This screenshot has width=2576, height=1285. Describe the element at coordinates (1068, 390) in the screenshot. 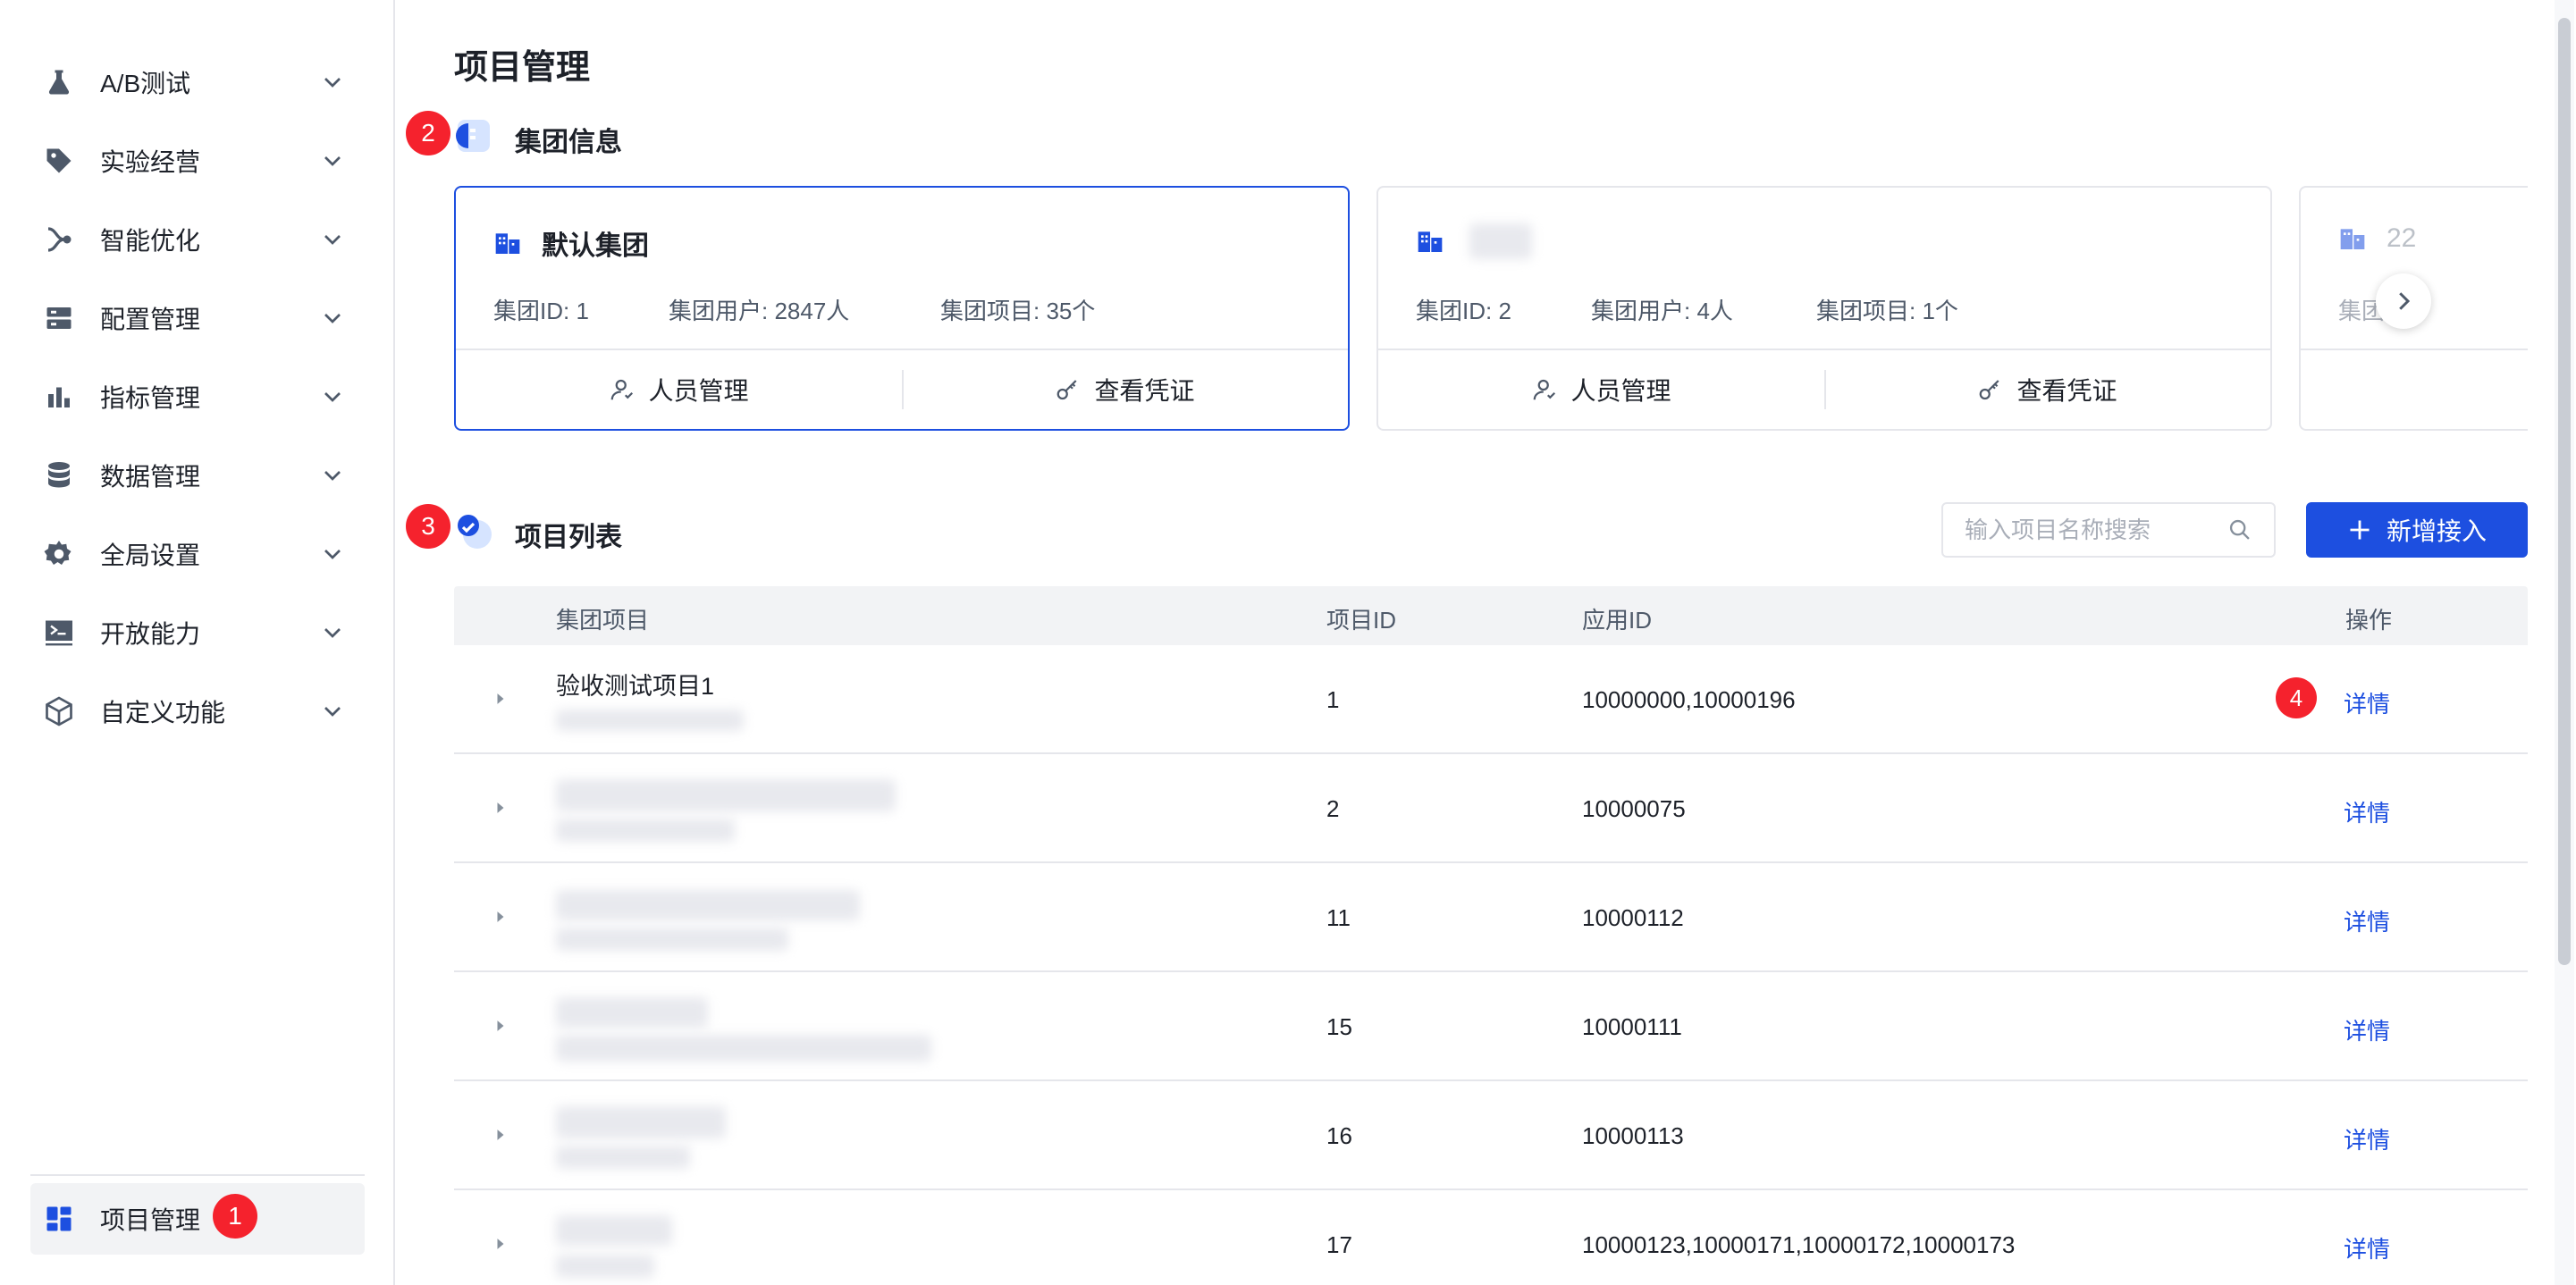

I see `key-icon` at that location.